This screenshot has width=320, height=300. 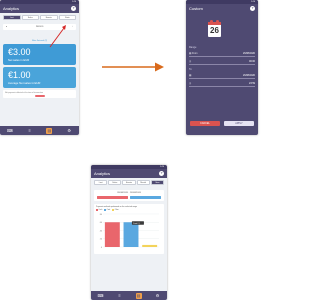 I want to click on y-tick-label: 20, so click(x=101, y=240).